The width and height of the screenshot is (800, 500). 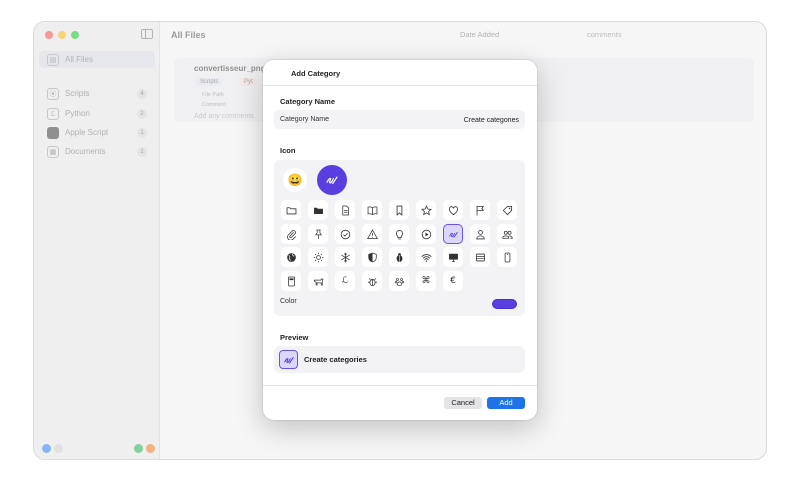 What do you see at coordinates (318, 281) in the screenshot?
I see `dog-icon` at bounding box center [318, 281].